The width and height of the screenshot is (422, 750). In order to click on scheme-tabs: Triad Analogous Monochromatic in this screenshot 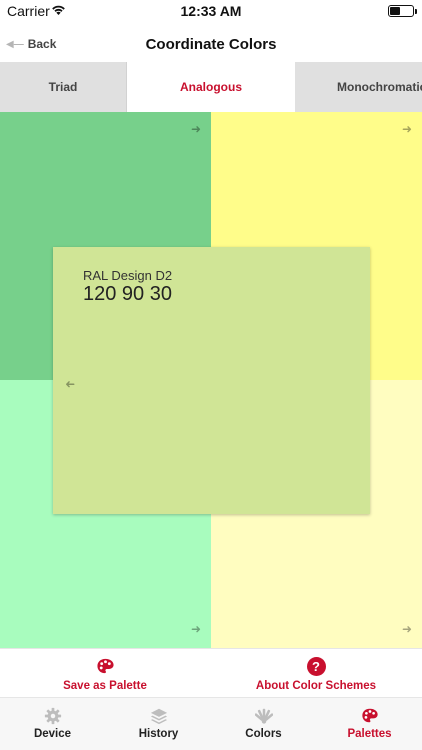, I will do `click(211, 87)`.